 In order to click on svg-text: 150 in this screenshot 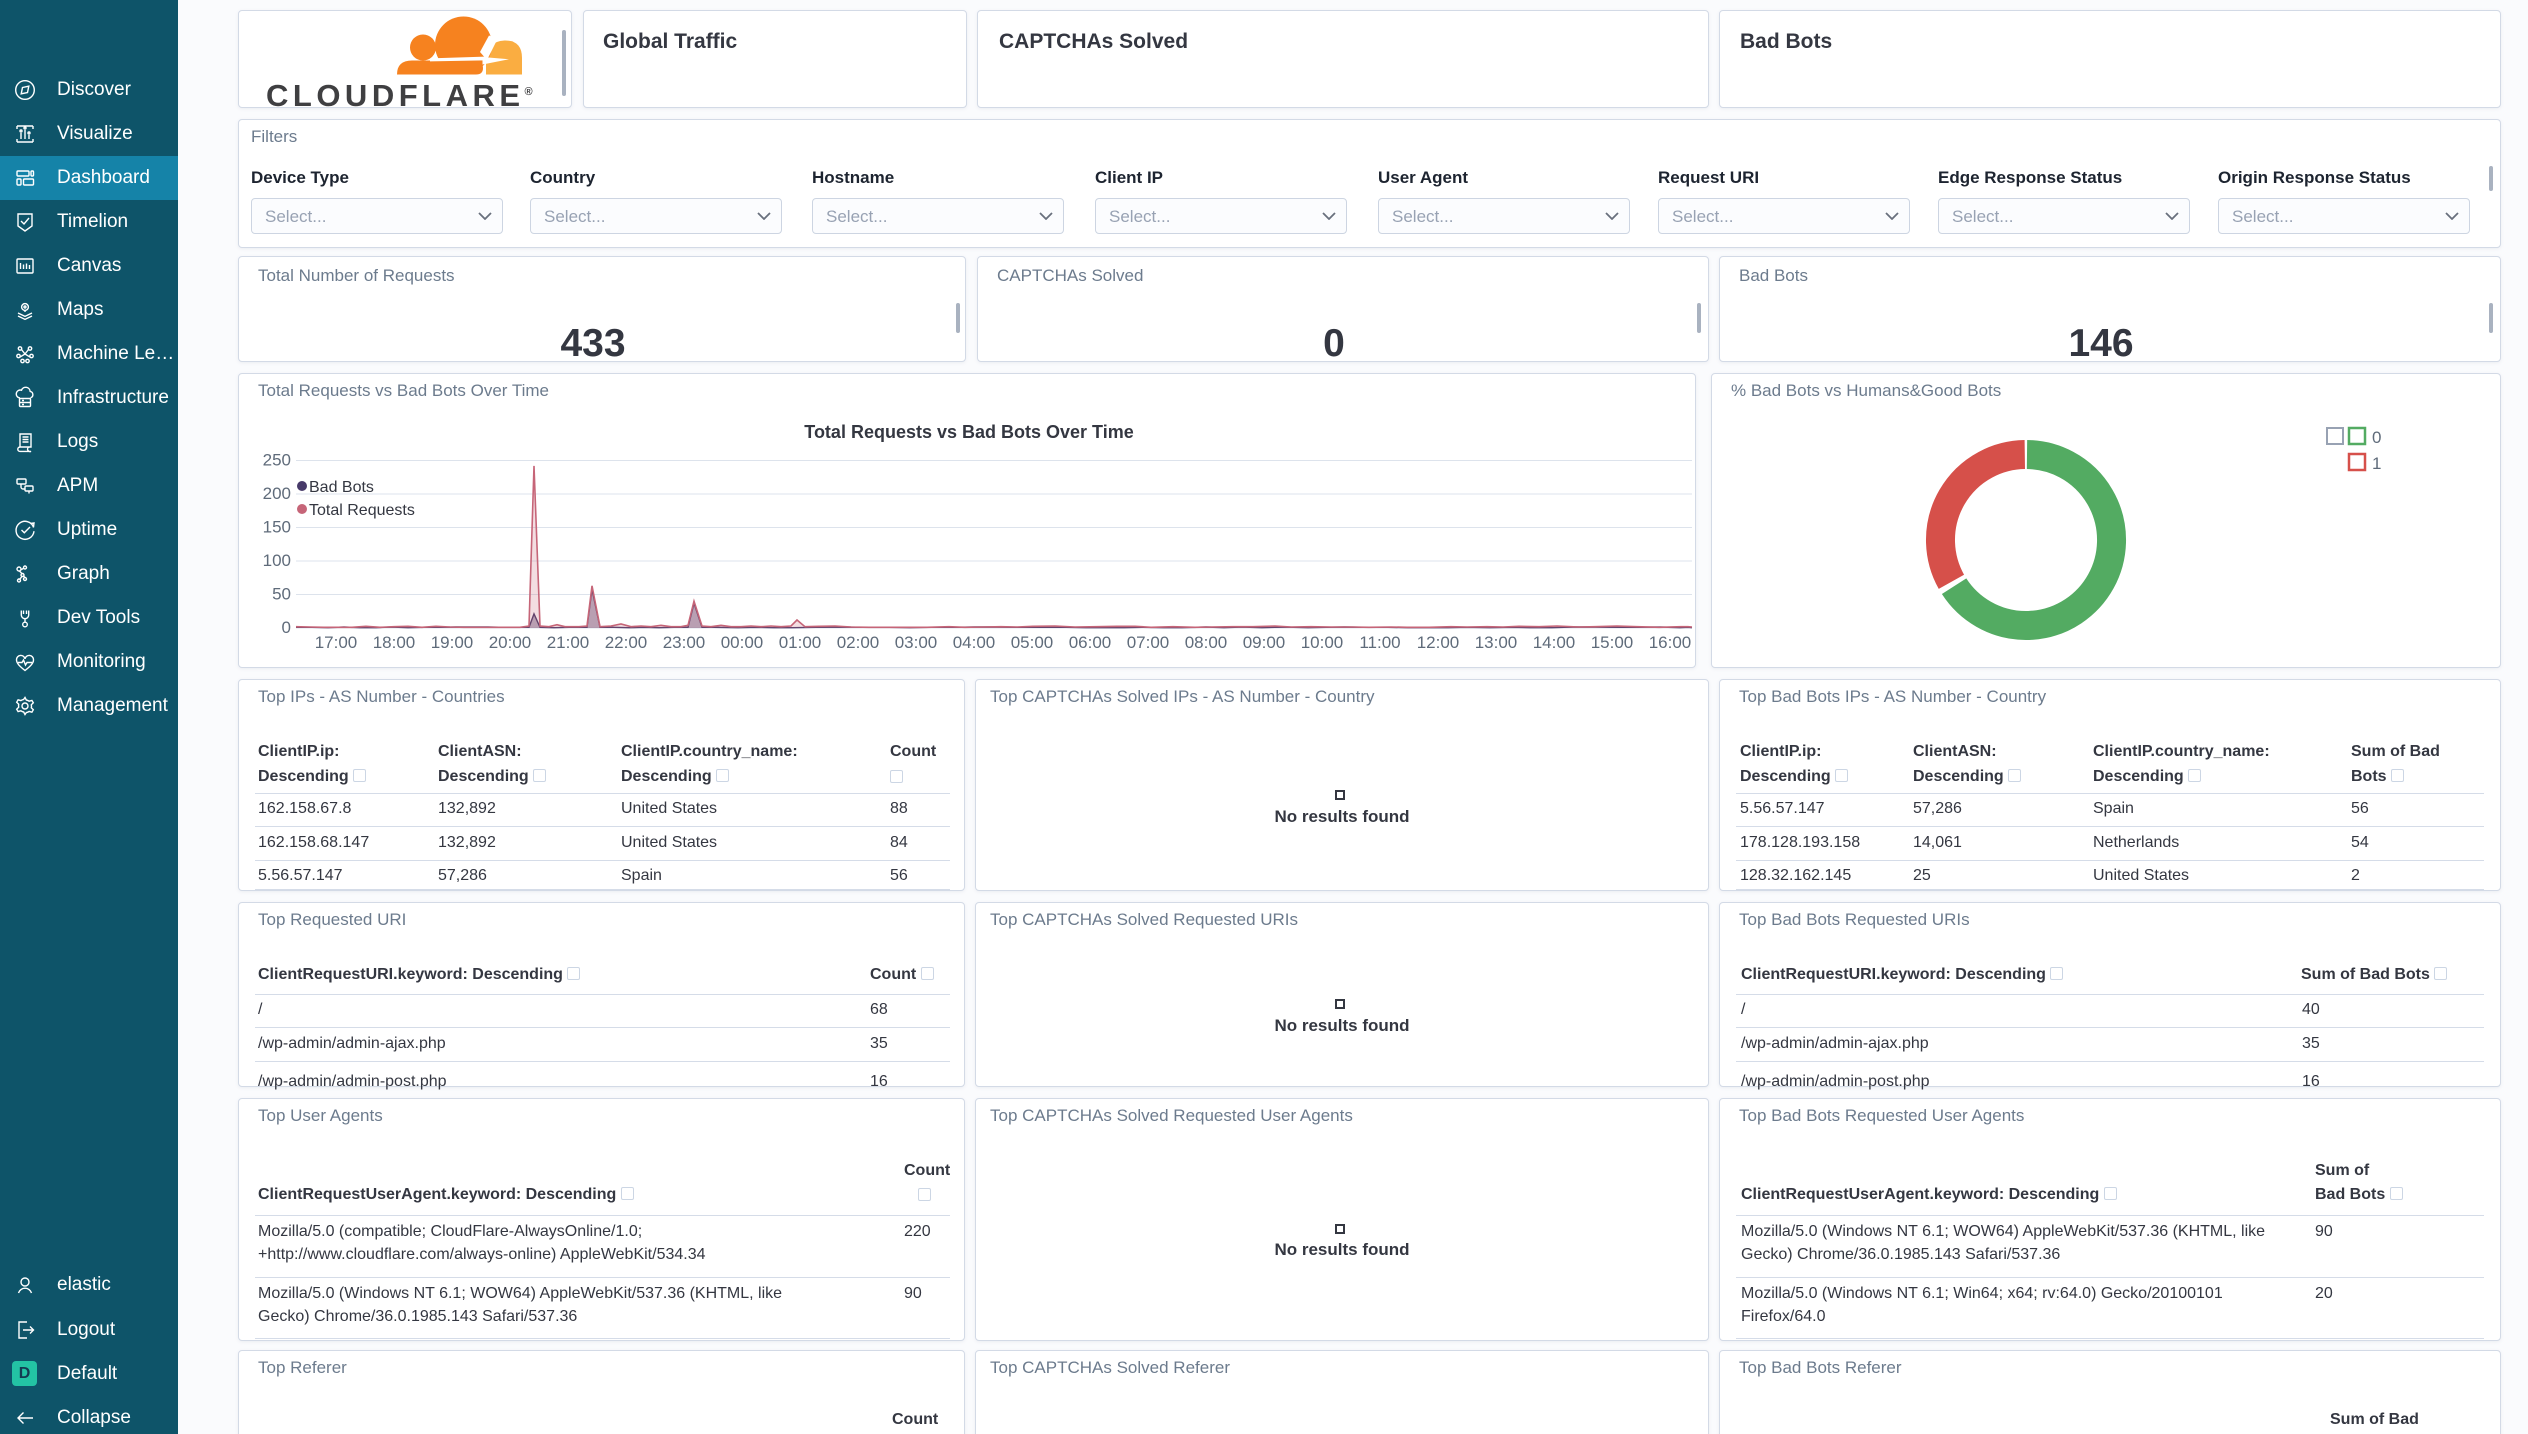, I will do `click(277, 527)`.